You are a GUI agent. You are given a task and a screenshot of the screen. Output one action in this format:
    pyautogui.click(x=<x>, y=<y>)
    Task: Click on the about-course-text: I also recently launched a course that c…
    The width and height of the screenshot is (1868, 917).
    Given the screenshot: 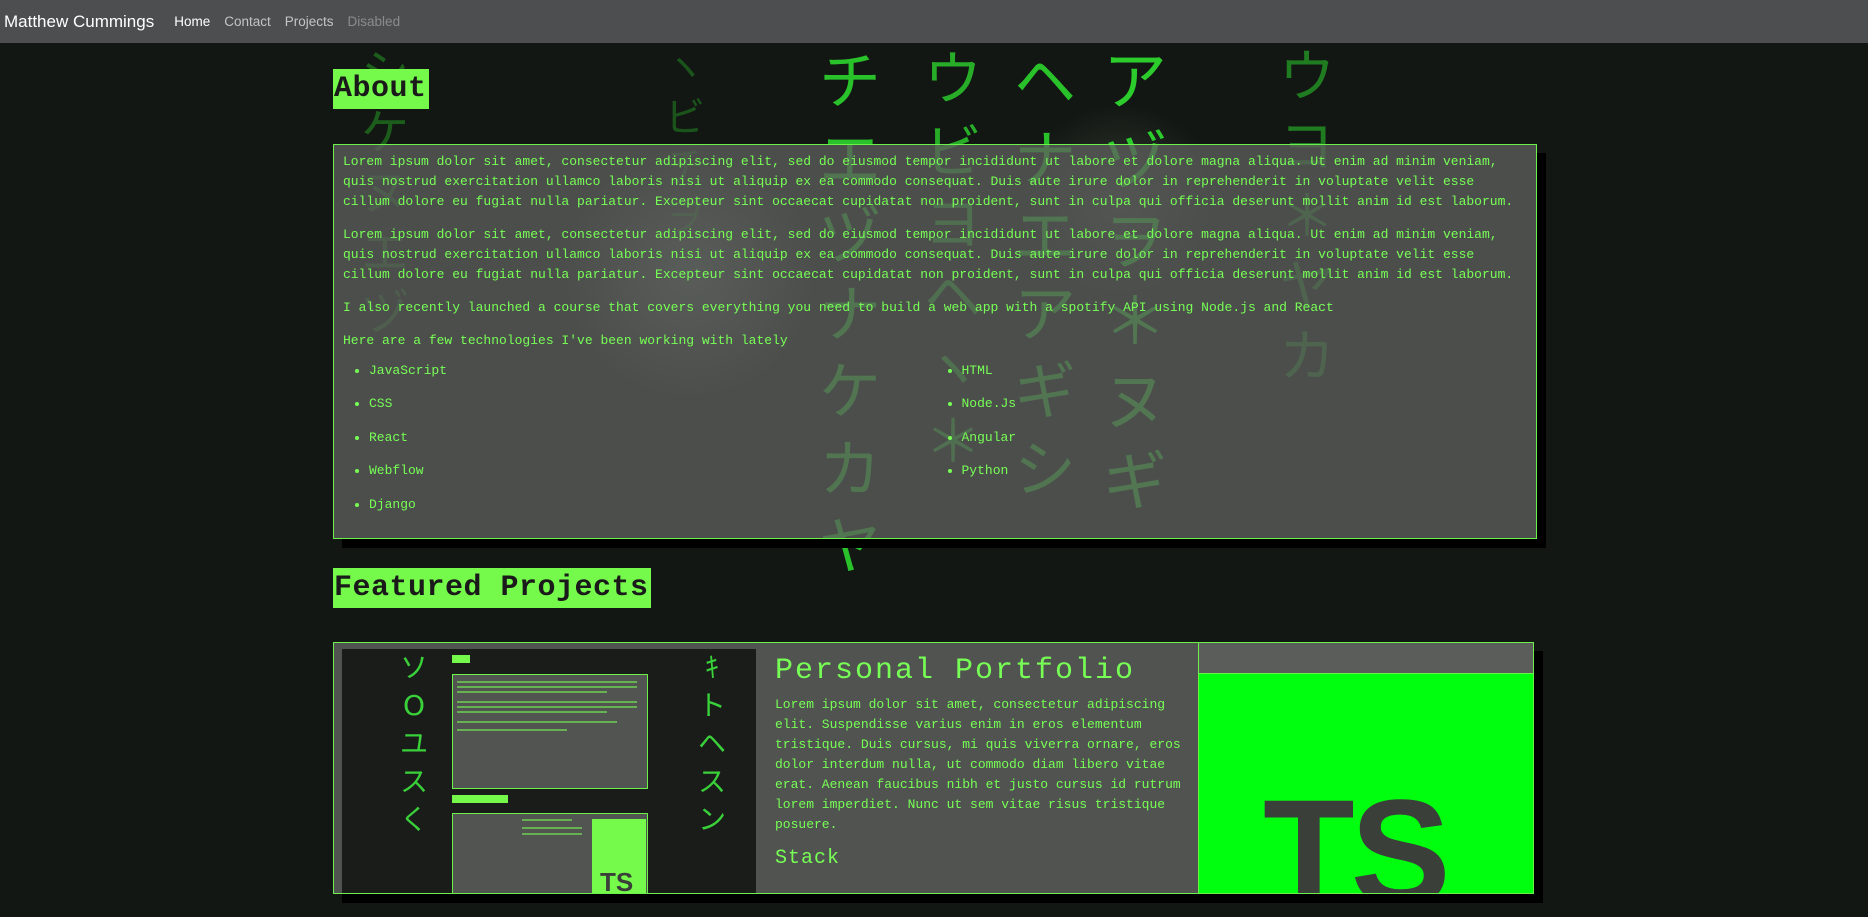 What is the action you would take?
    pyautogui.click(x=838, y=307)
    